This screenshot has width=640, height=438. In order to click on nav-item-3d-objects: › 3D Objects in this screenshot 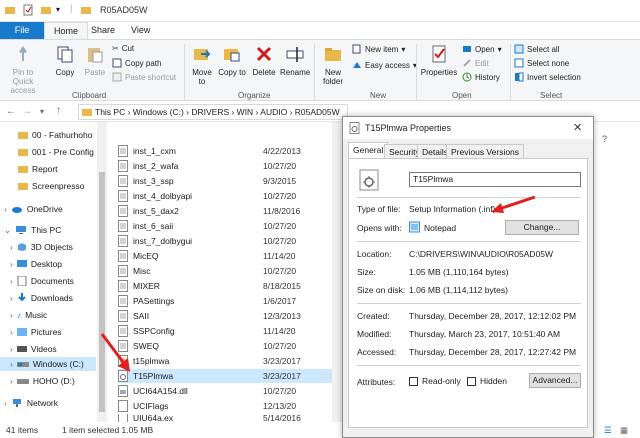, I will do `click(41, 247)`.